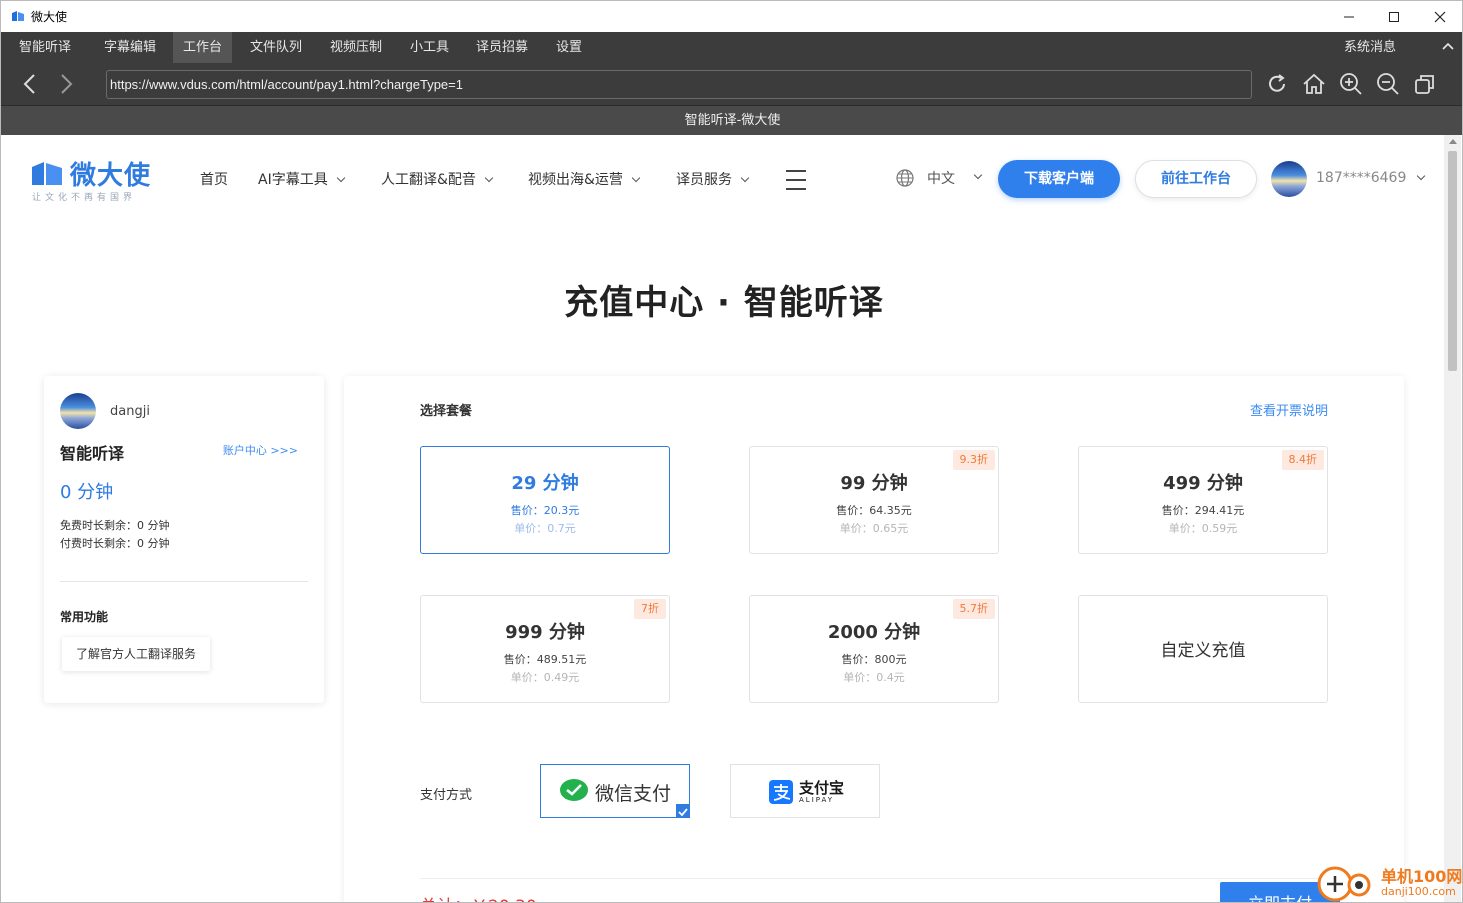 The image size is (1463, 903). Describe the element at coordinates (136, 654) in the screenshot. I see `official-translation-link: 了解官方人工翻译服务` at that location.